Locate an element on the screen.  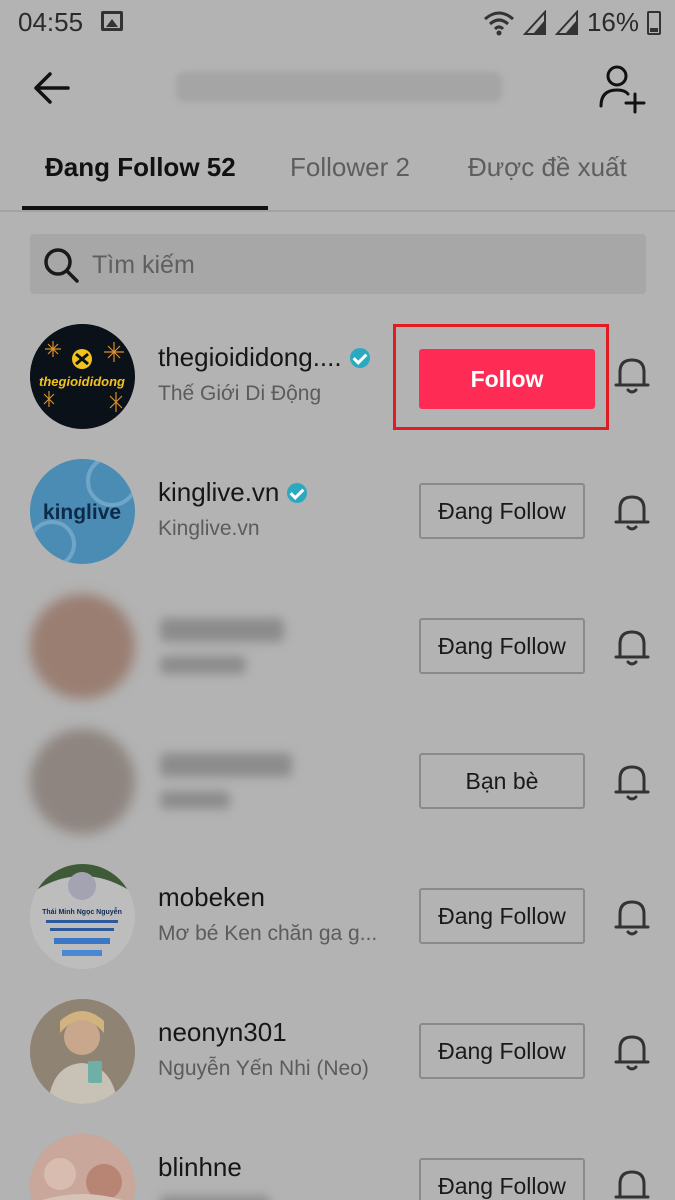
friends-button: Bạn bè is located at coordinates (502, 781).